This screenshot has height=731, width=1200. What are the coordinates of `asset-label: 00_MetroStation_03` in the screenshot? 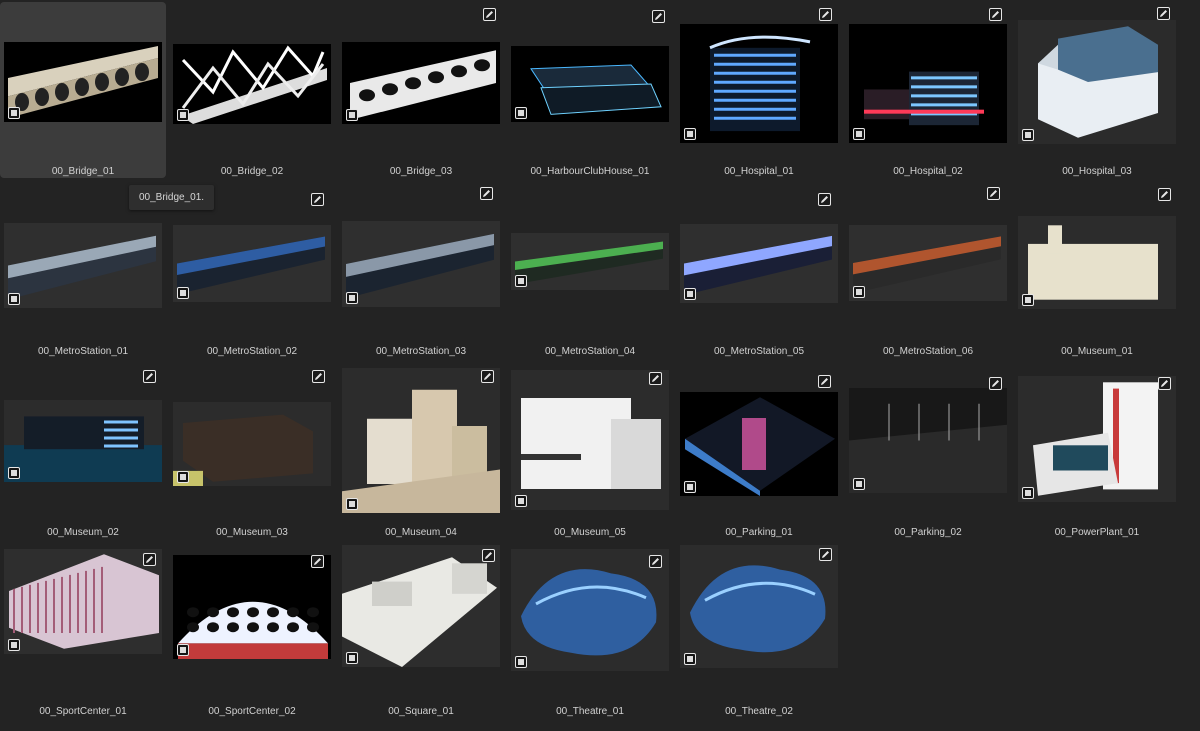 It's located at (421, 351).